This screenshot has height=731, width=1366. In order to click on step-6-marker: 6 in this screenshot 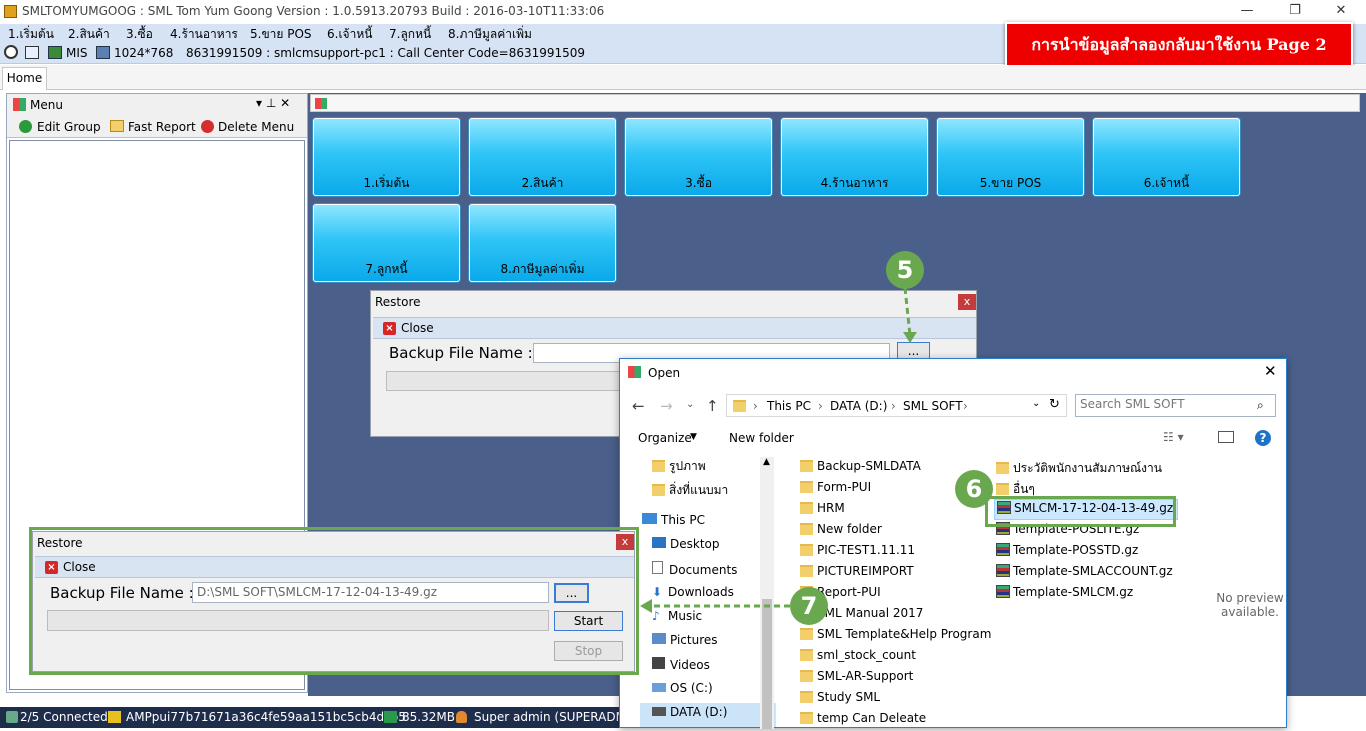, I will do `click(974, 489)`.